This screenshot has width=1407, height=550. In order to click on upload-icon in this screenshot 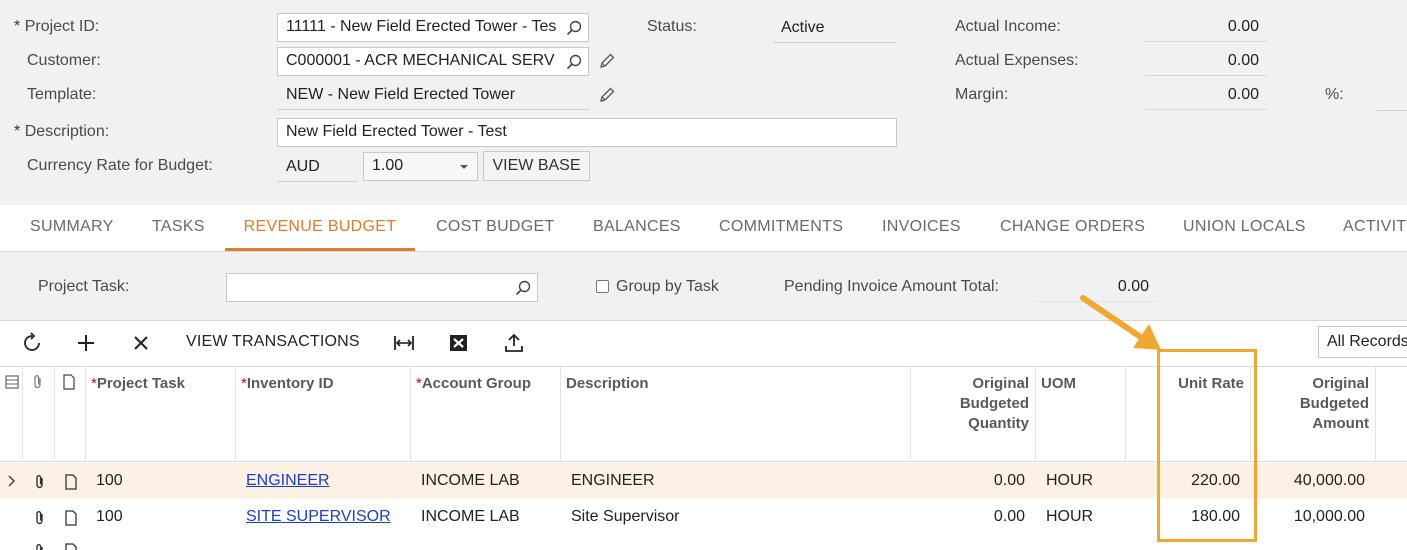, I will do `click(514, 343)`.